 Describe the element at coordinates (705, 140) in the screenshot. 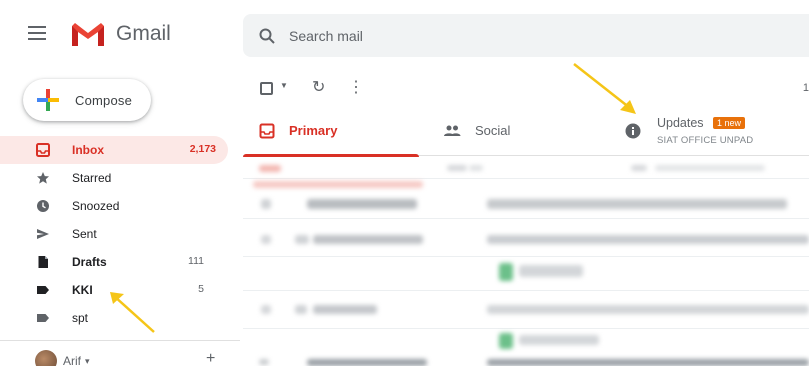

I see `tab-sender-preview: SIAT OFFICE UNPAD` at that location.